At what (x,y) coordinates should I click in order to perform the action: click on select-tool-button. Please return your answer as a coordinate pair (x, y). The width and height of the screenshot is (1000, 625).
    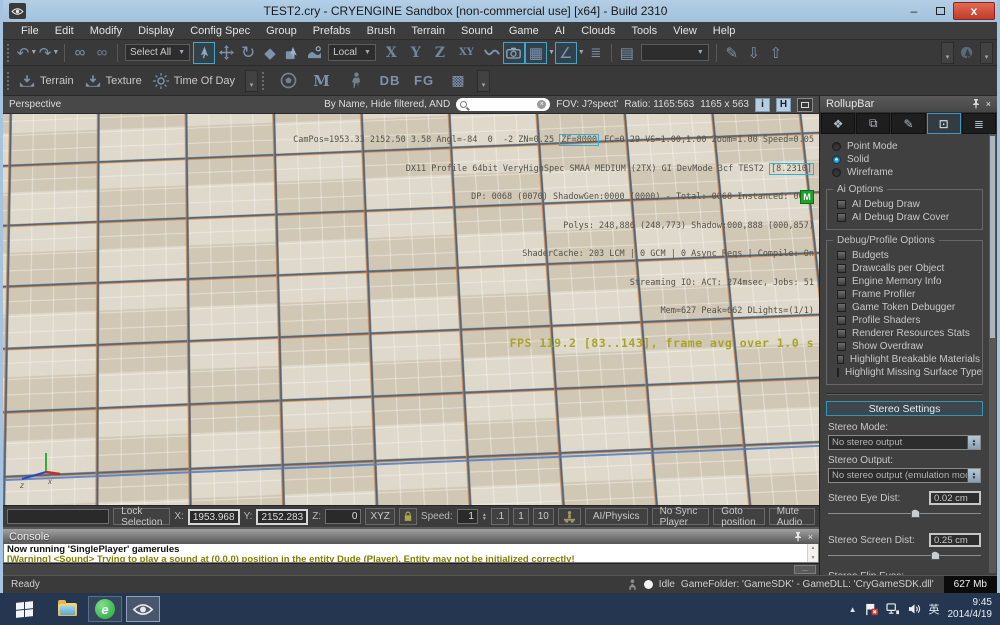
    Looking at the image, I should click on (204, 52).